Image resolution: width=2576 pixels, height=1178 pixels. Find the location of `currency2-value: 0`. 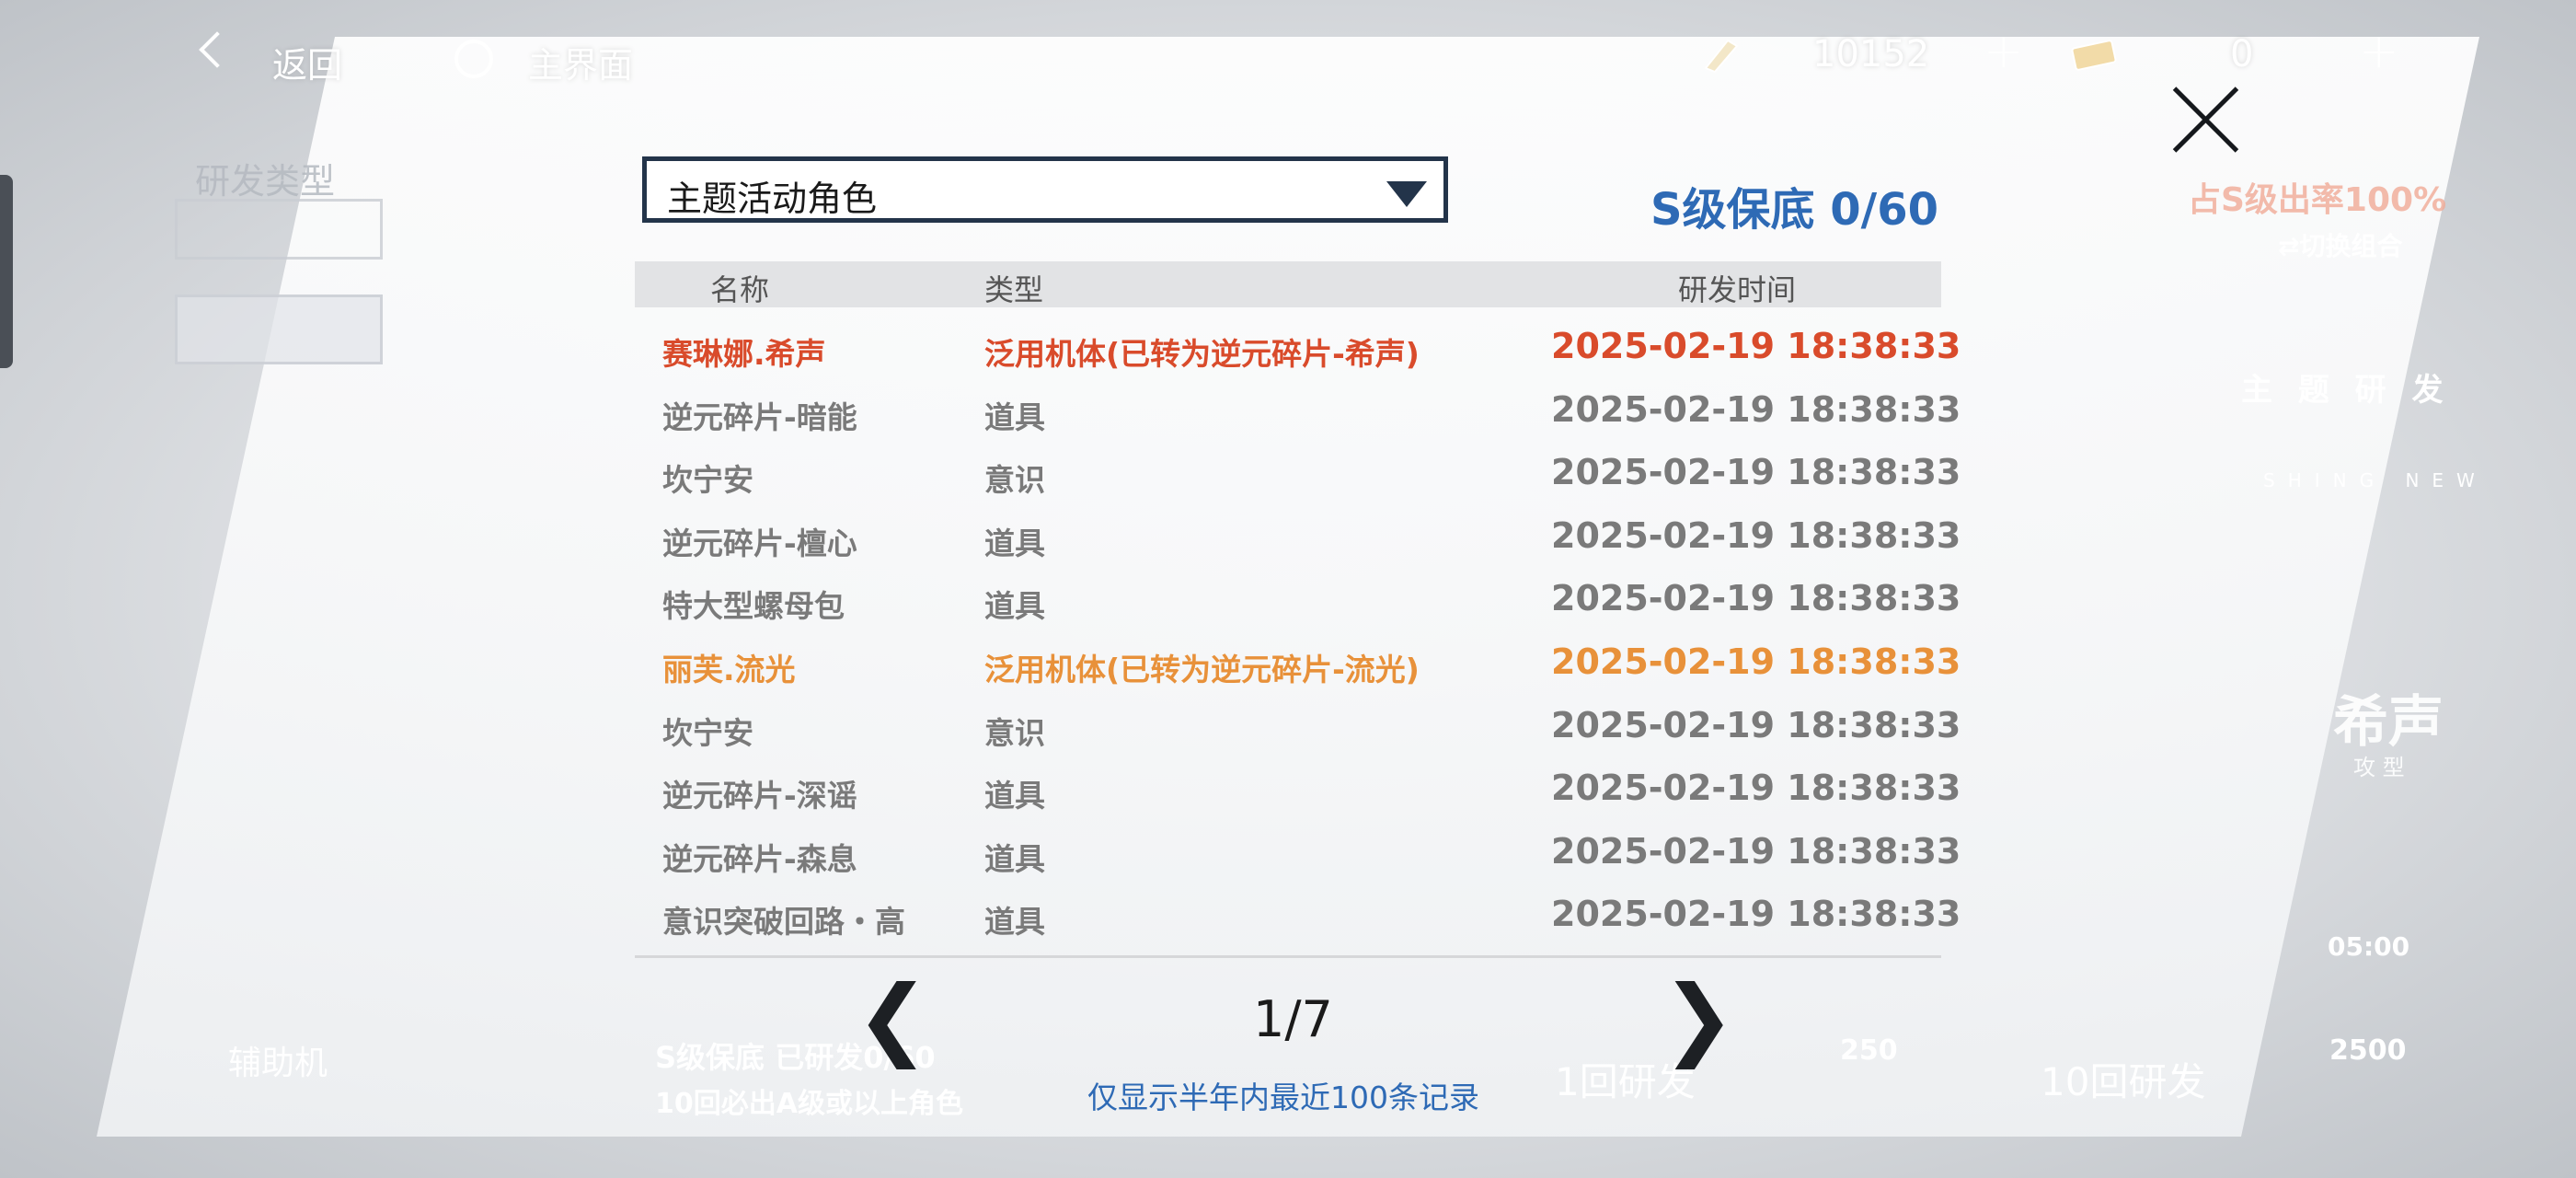

currency2-value: 0 is located at coordinates (2242, 54).